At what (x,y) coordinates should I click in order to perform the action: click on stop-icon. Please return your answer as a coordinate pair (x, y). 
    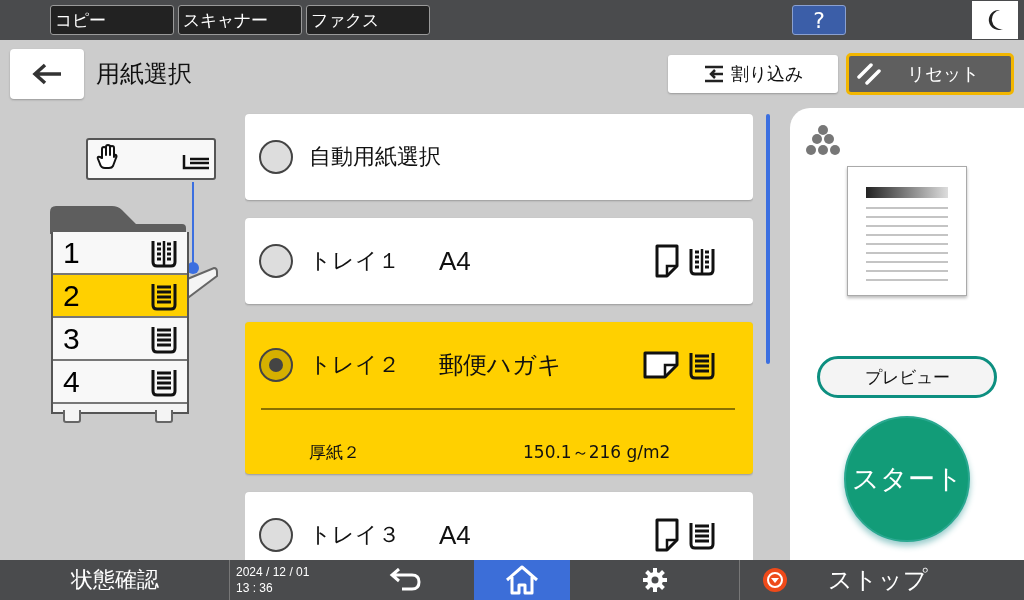
    Looking at the image, I should click on (775, 580).